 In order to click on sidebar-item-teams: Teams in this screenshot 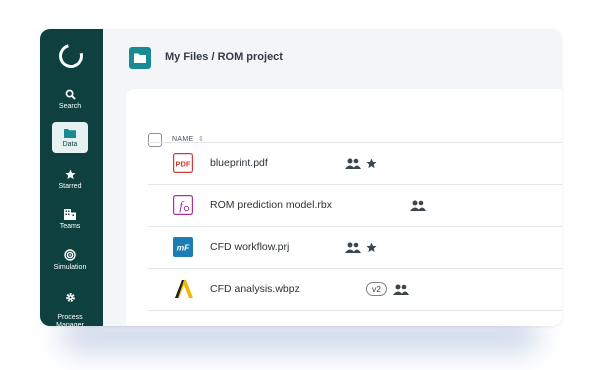, I will do `click(70, 220)`.